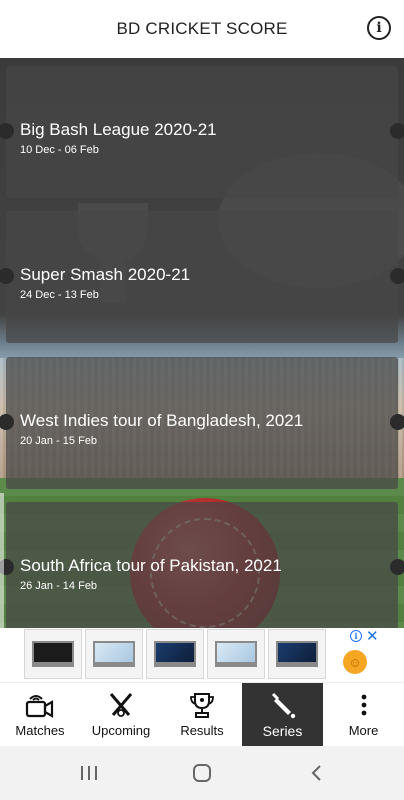 This screenshot has width=404, height=800. I want to click on home-icon, so click(202, 773).